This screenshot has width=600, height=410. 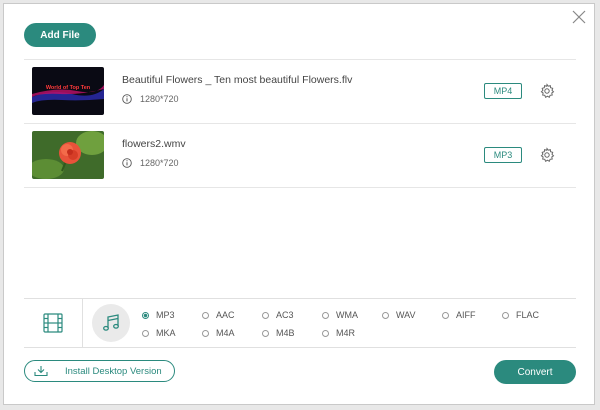 What do you see at coordinates (503, 91) in the screenshot?
I see `output-format-button: MP4` at bounding box center [503, 91].